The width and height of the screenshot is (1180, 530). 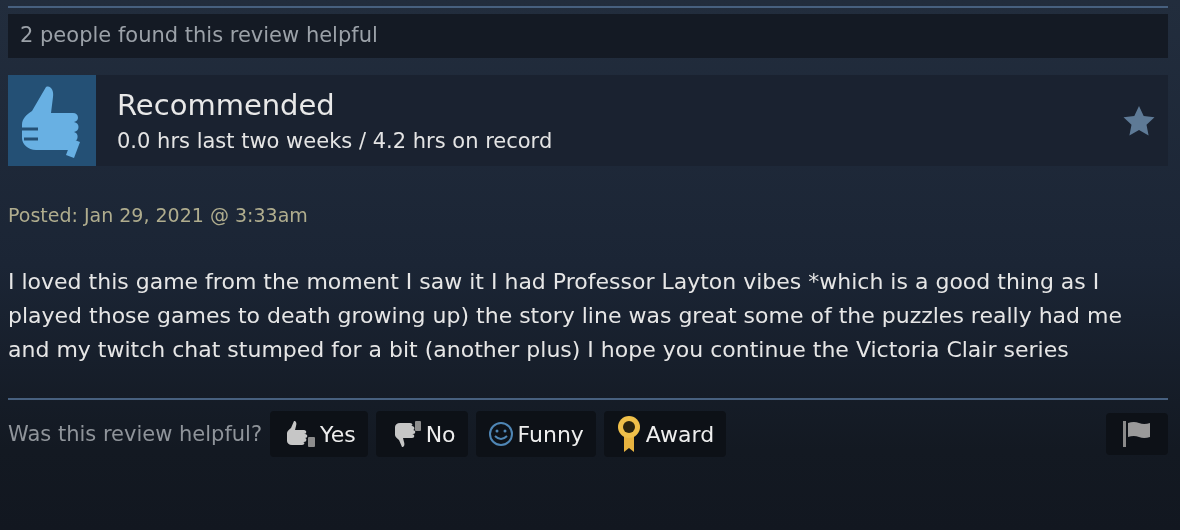 I want to click on playtime-text: 0.0 hrs last two weeks / 4.2 hrs on record, so click(x=335, y=141).